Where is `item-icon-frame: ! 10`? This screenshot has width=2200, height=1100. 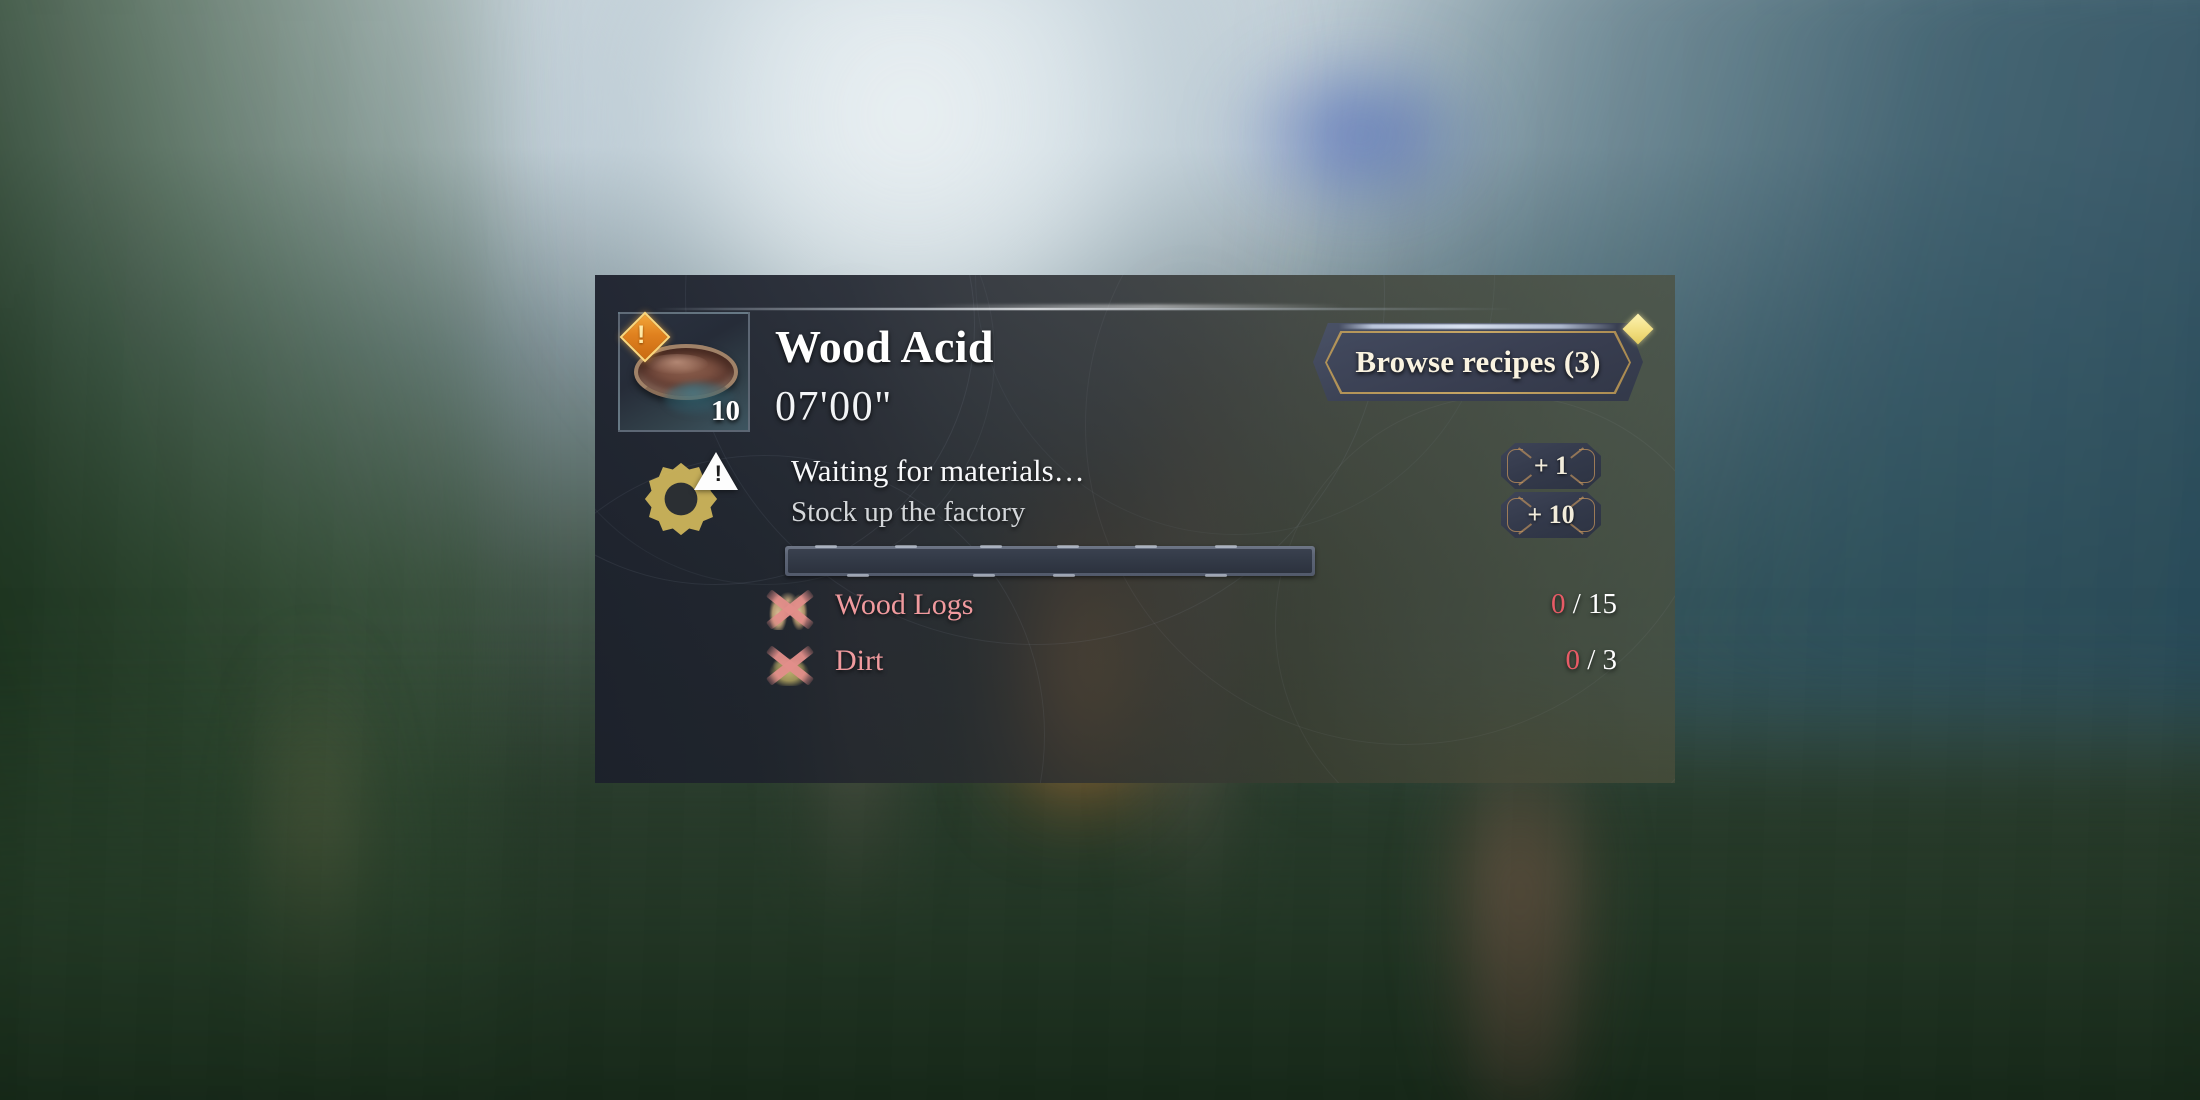
item-icon-frame: ! 10 is located at coordinates (684, 371).